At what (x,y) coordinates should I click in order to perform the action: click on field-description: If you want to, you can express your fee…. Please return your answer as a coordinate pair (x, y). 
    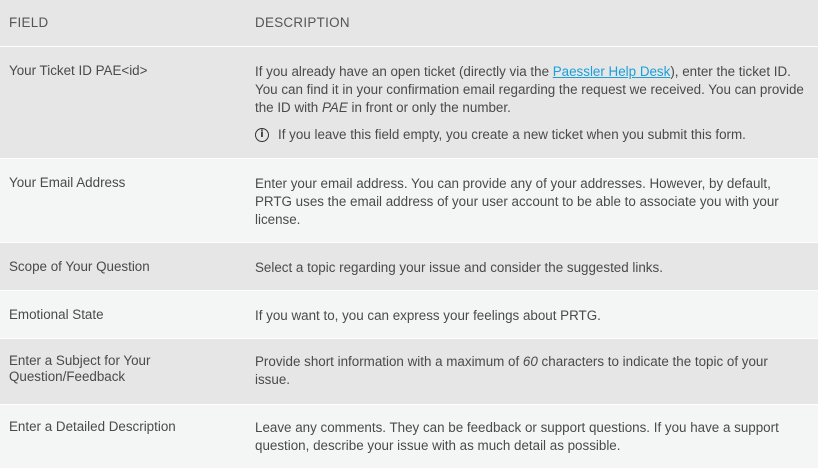
    Looking at the image, I should click on (428, 315).